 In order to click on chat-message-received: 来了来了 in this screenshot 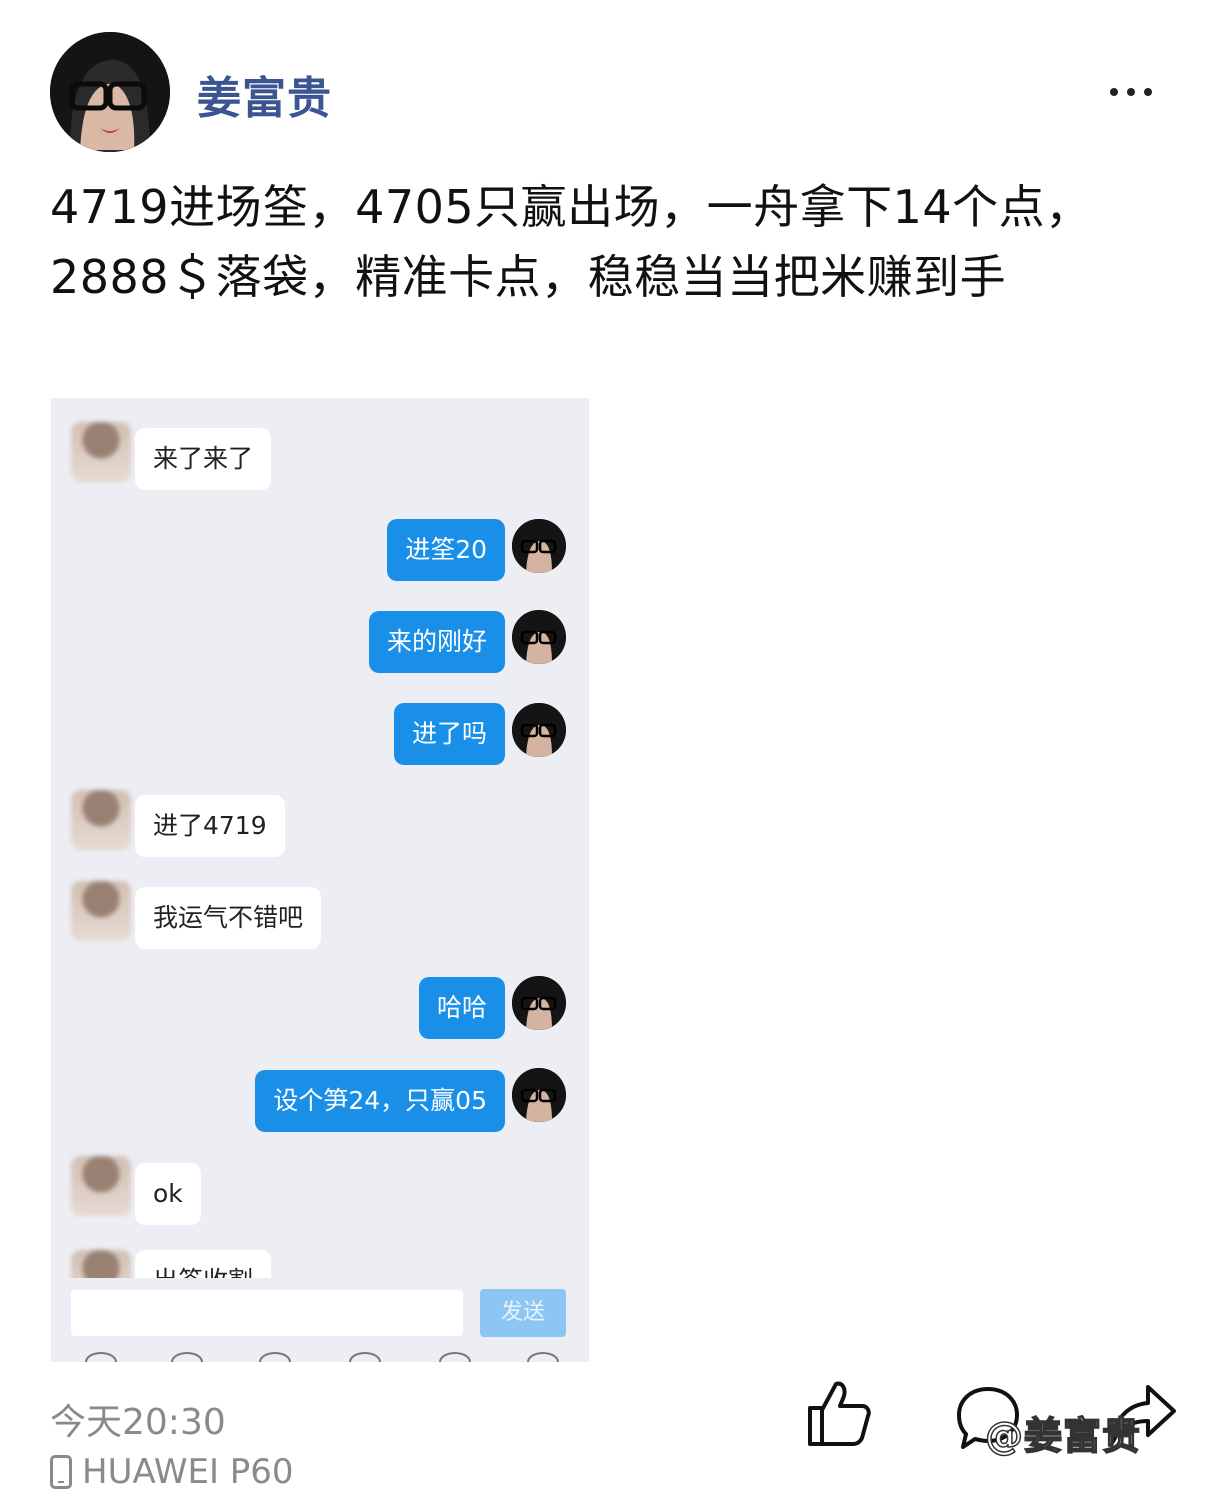, I will do `click(203, 459)`.